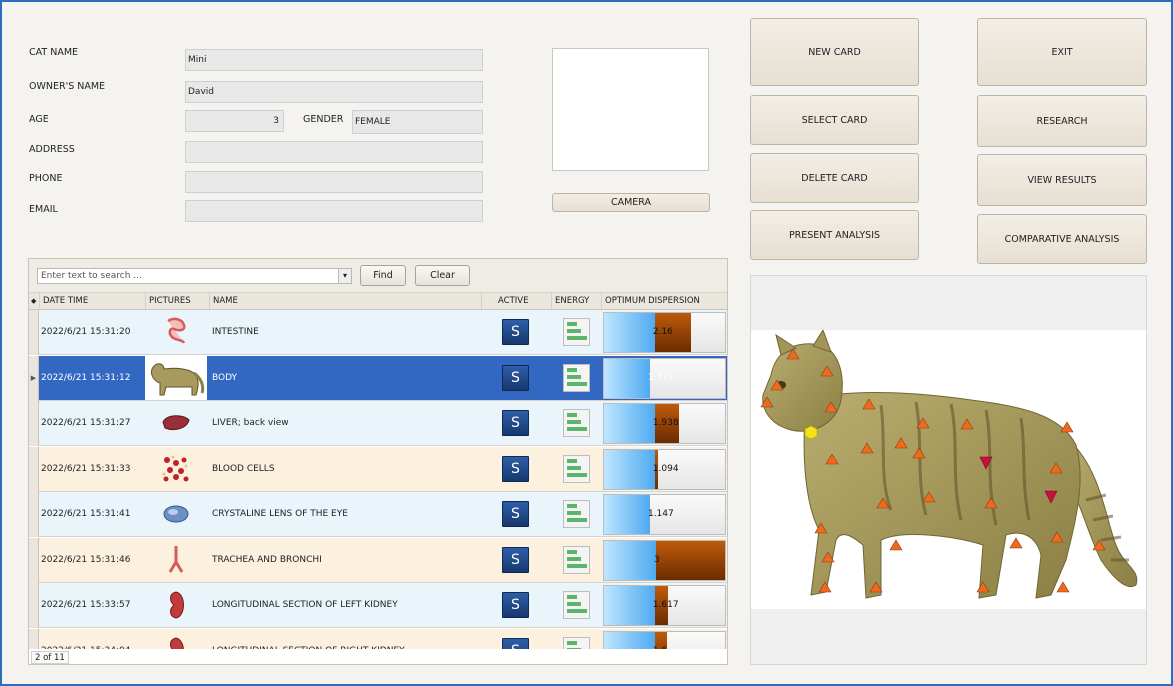  I want to click on dispersion-bar: 1.147, so click(664, 514).